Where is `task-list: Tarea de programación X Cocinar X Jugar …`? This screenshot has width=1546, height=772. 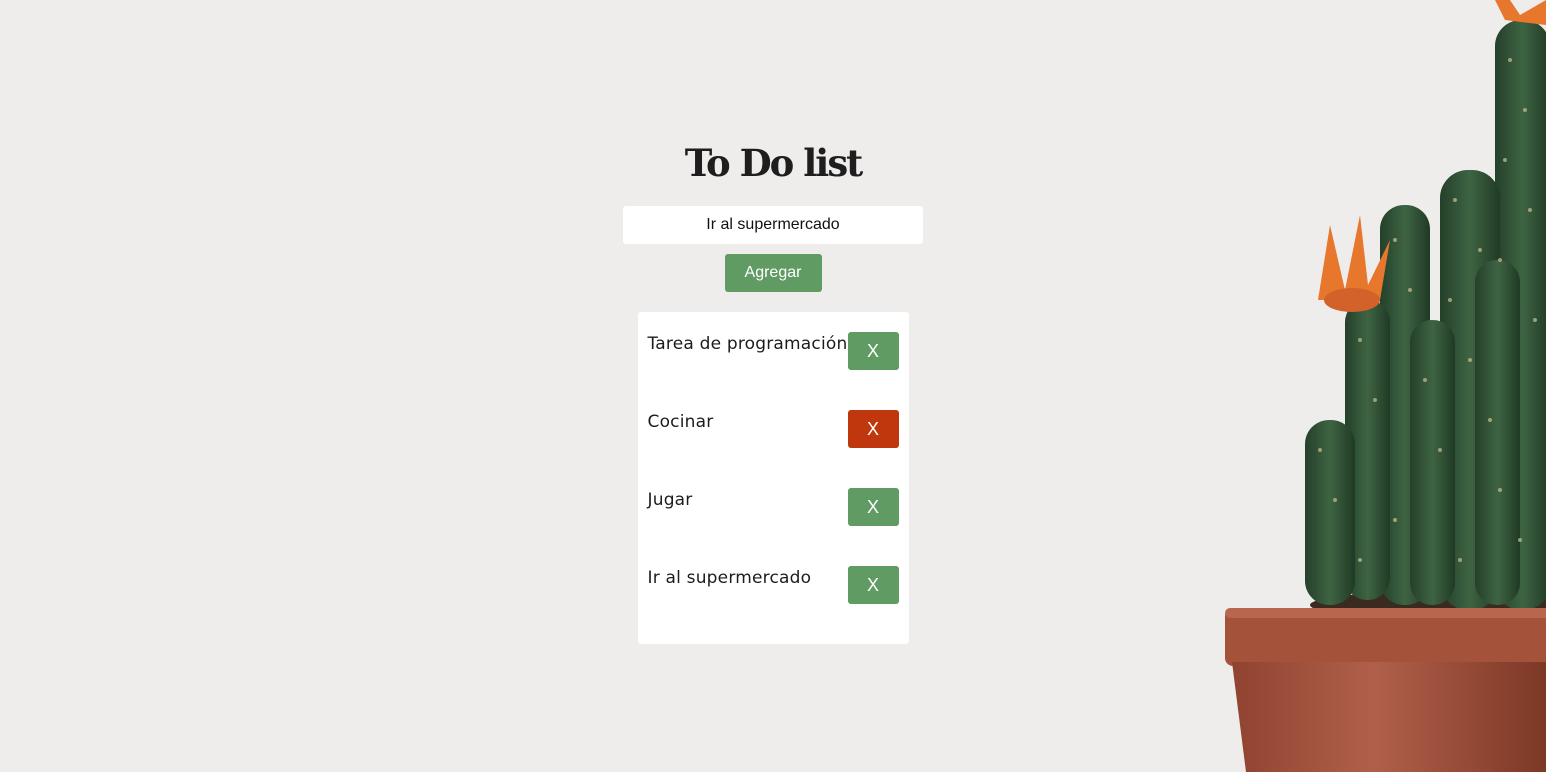 task-list: Tarea de programación X Cocinar X Jugar … is located at coordinates (773, 478).